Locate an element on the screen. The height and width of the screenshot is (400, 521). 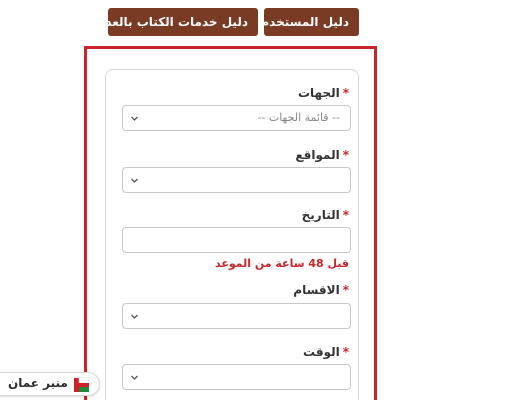
time-label: *الوقت is located at coordinates (326, 352).